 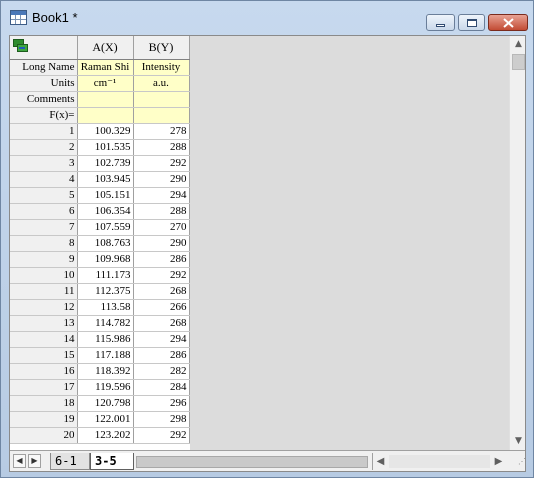 I want to click on cell-y: 270, so click(x=161, y=227).